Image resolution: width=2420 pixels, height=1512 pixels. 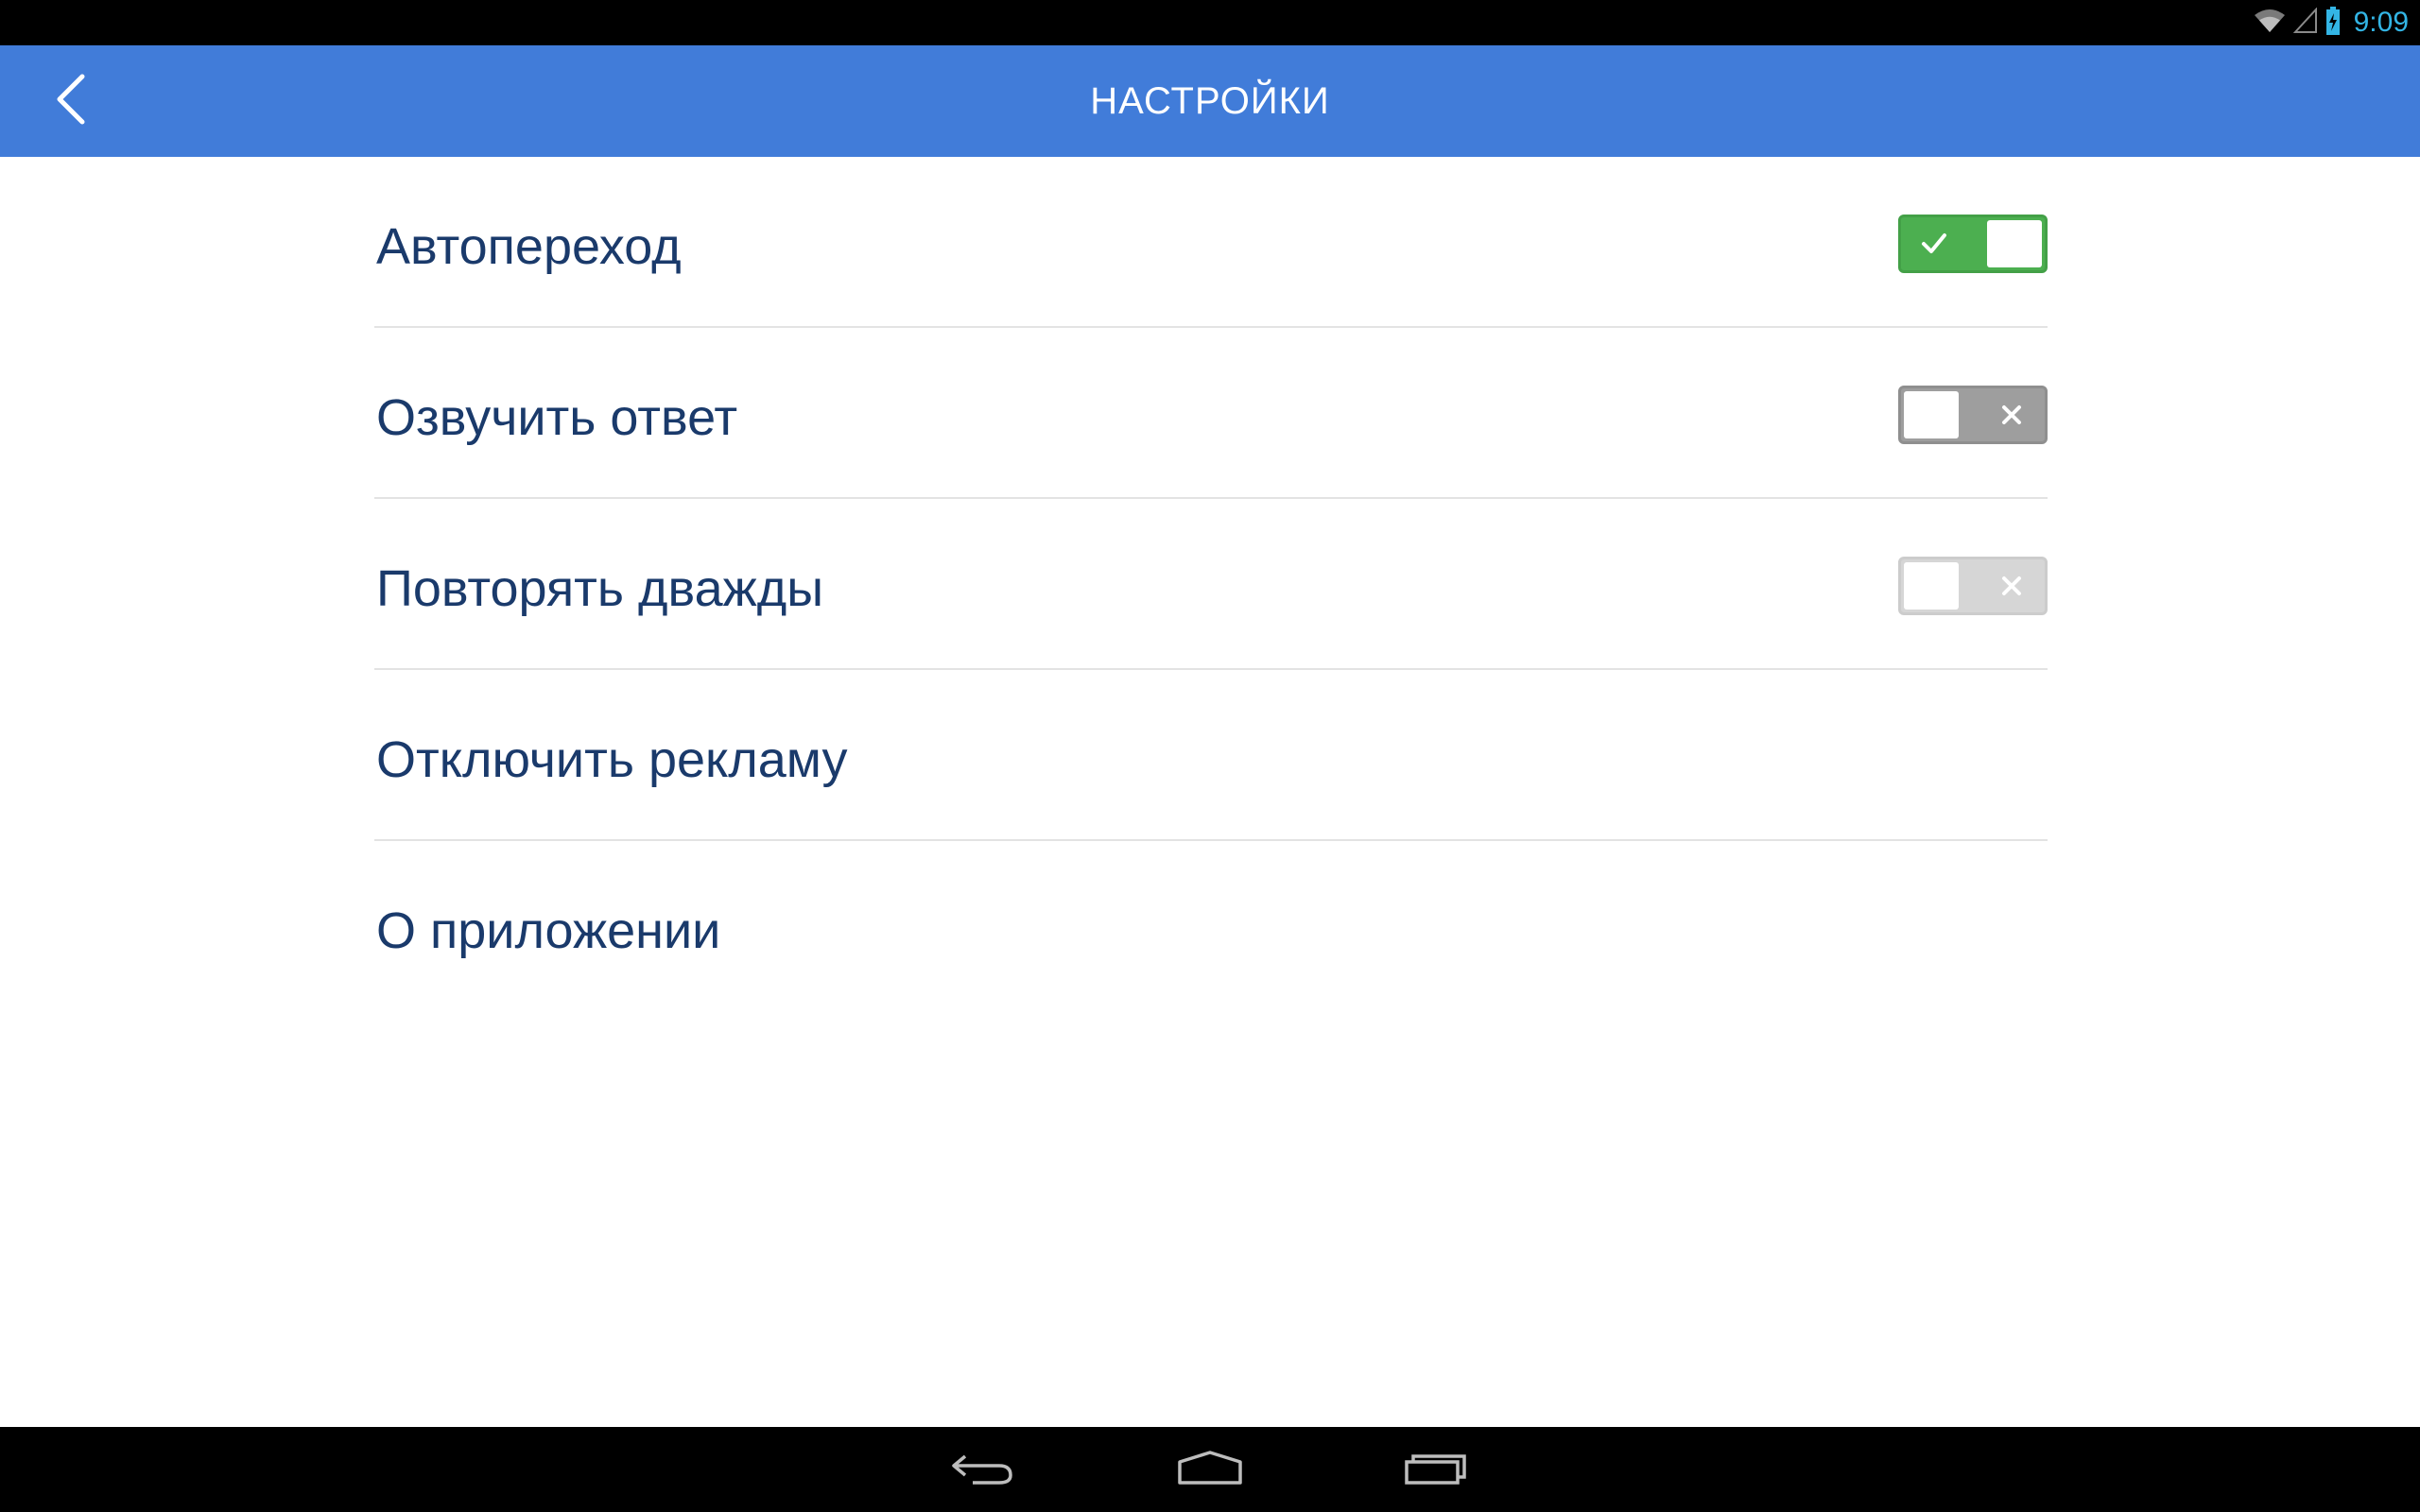 I want to click on app-bar: НАСТРОЙКИ, so click(x=1210, y=101).